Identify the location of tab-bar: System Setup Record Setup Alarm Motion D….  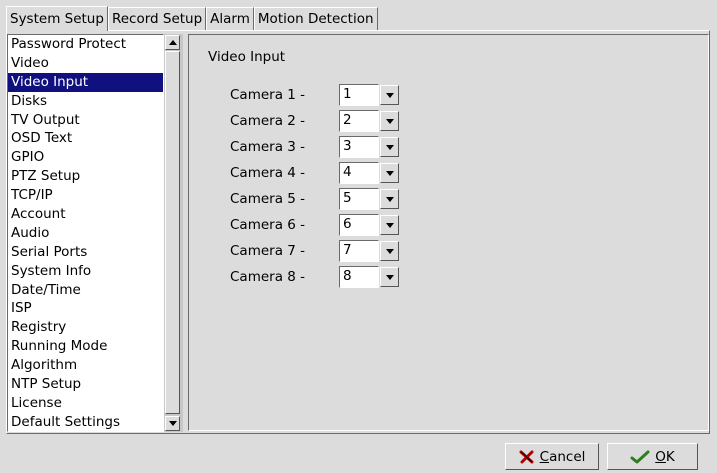
(192, 18).